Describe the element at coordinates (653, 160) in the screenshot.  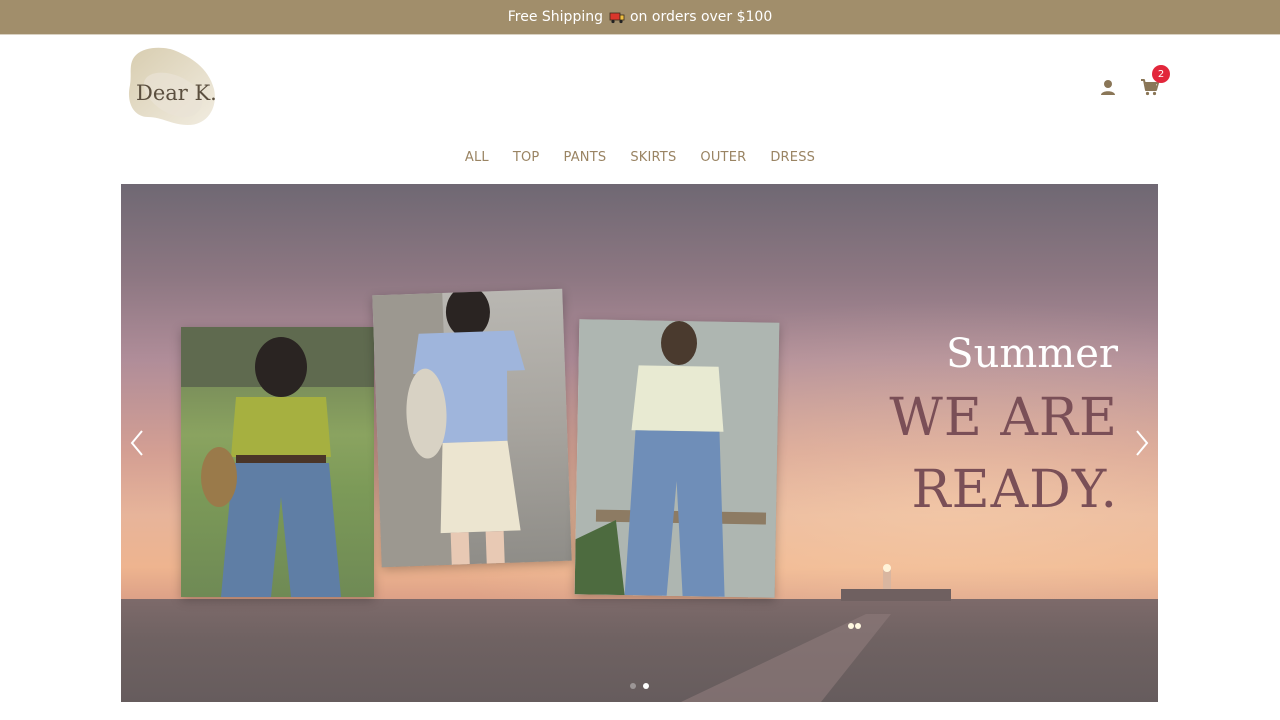
I see `nav-item-skirts: SKIRTS` at that location.